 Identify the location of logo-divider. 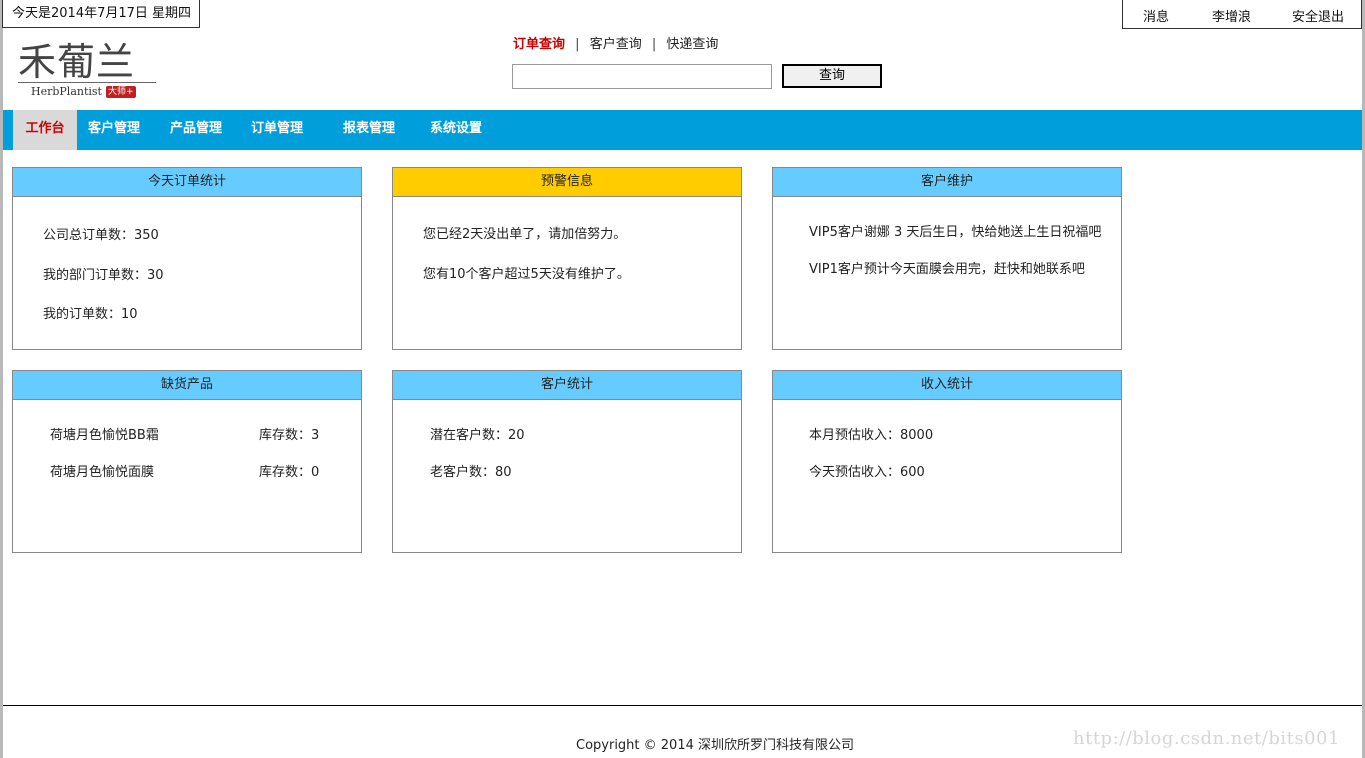
(87, 82).